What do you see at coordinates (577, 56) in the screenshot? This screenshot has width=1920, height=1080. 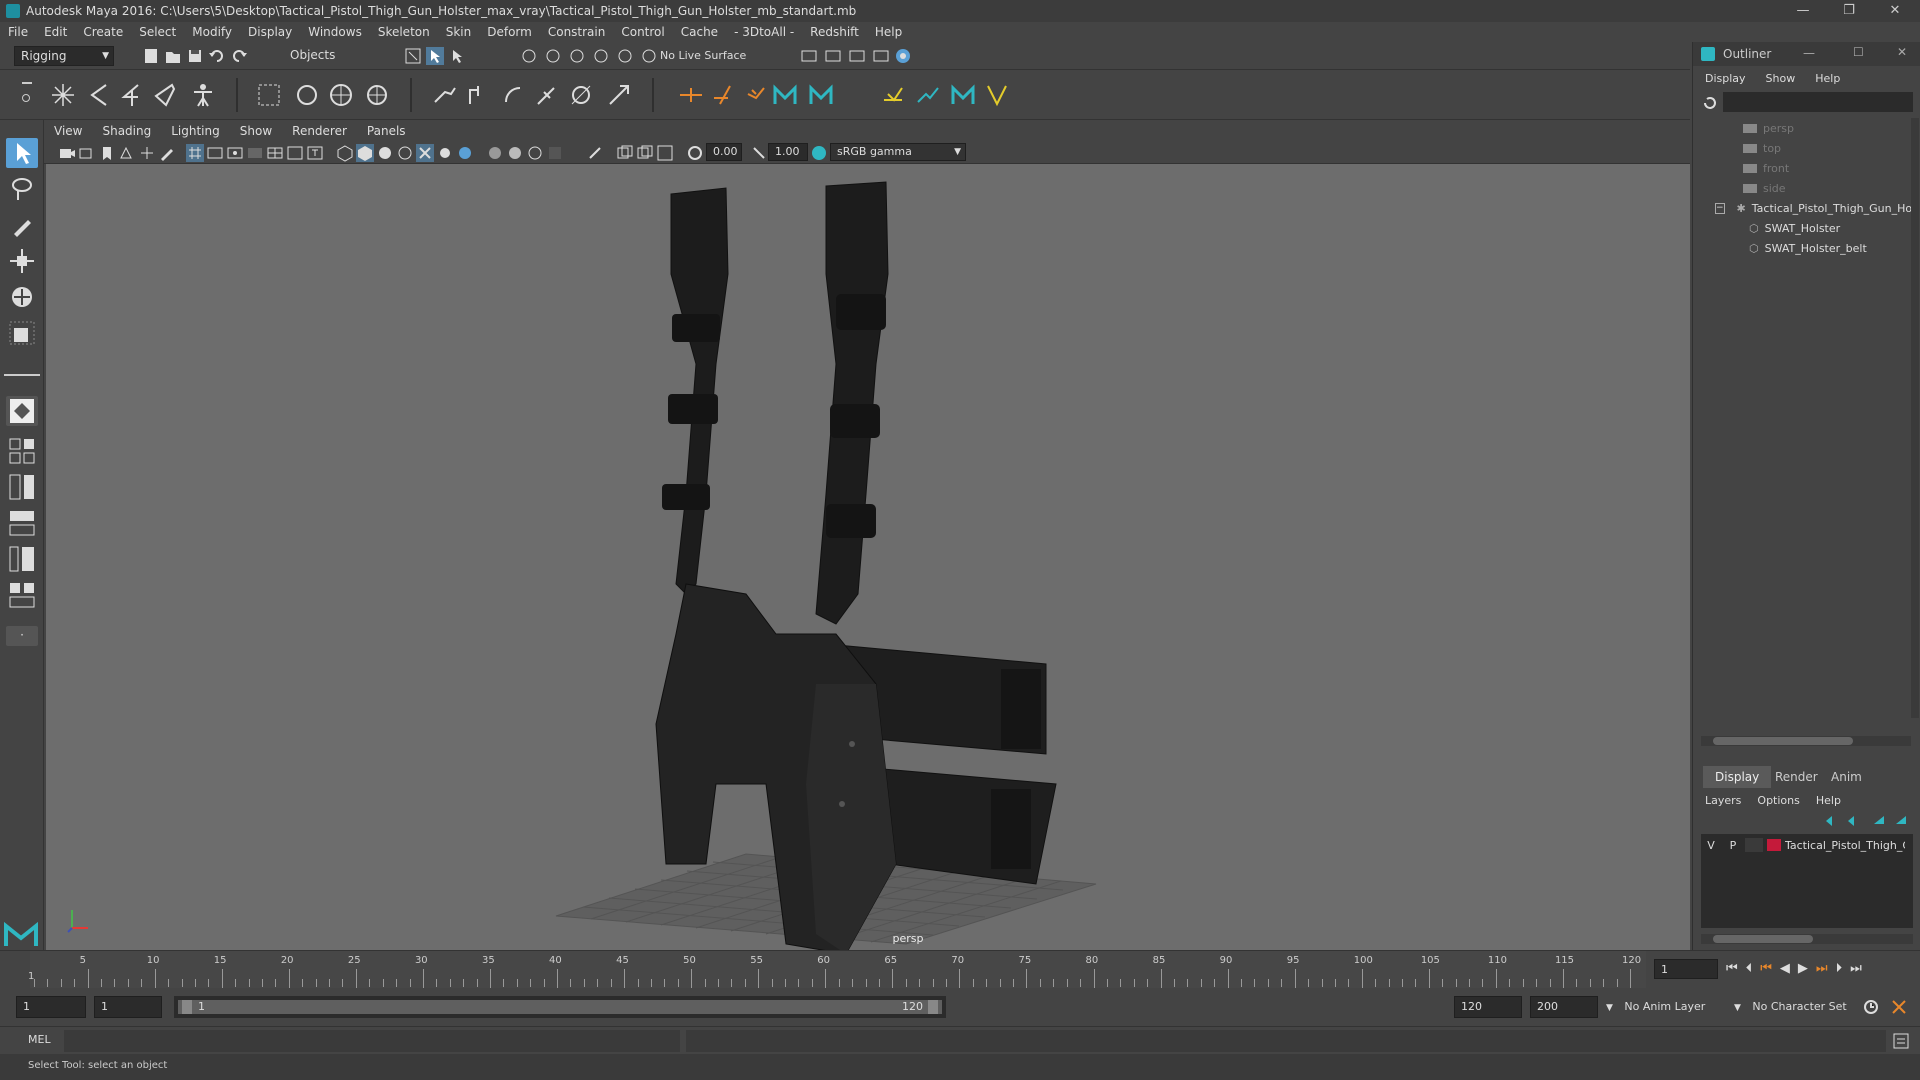 I see `snap-point-icon` at bounding box center [577, 56].